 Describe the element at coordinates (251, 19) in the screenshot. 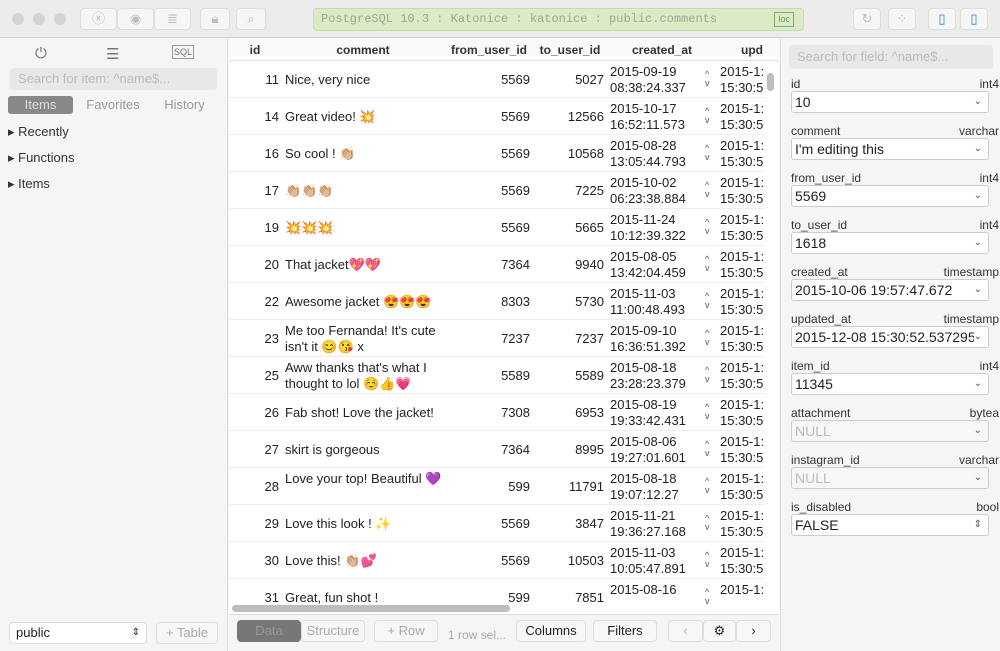

I see `search-icon: ⌕` at that location.